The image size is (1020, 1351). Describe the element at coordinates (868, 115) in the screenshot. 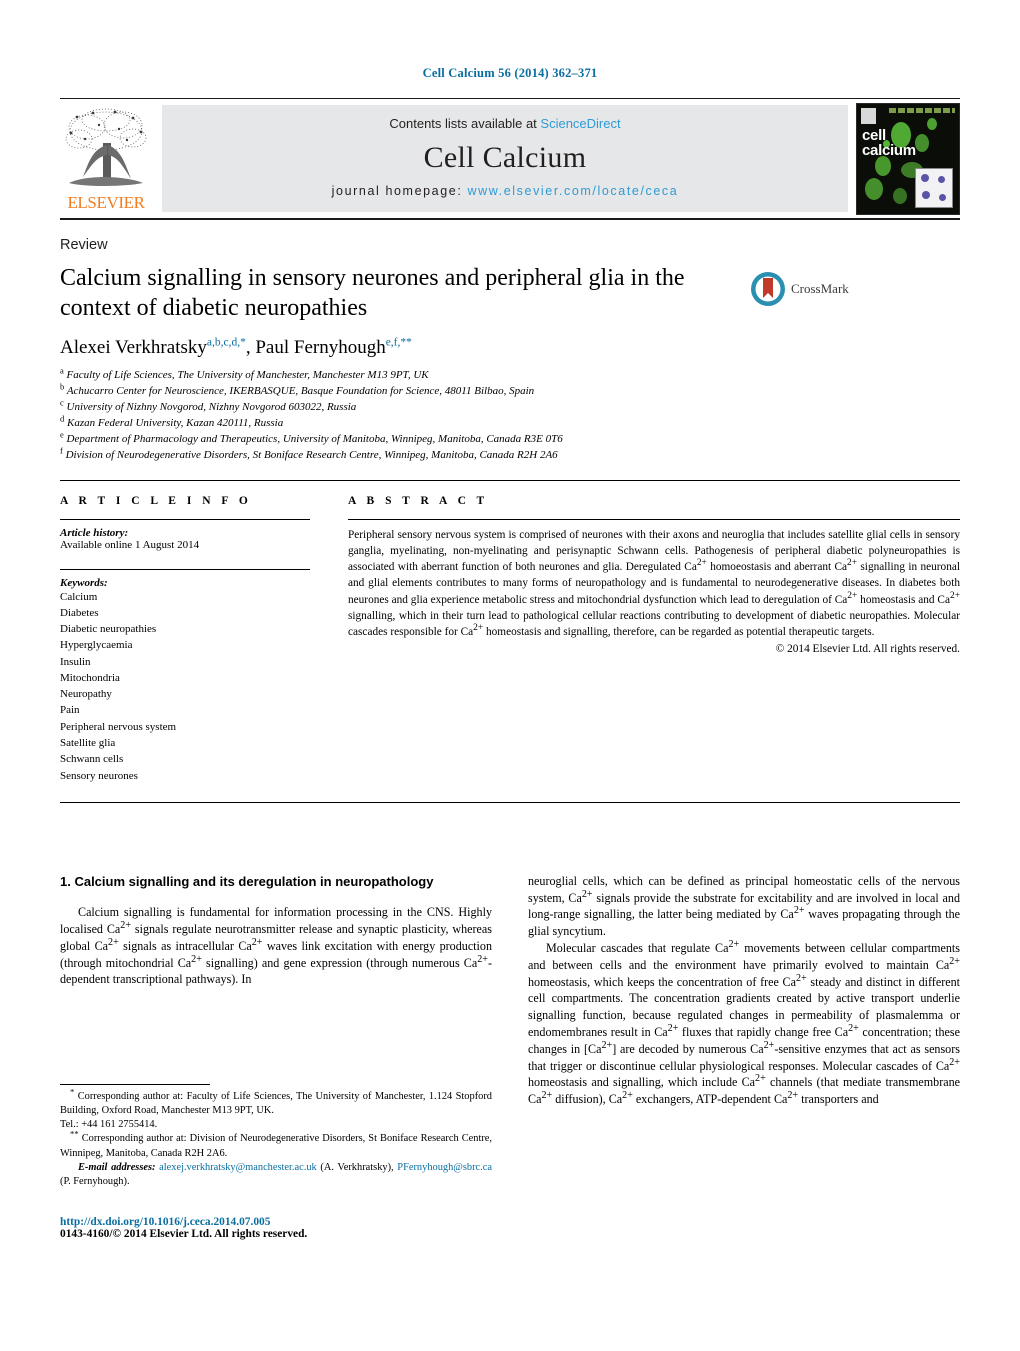

I see `cover-publisher-mark` at that location.